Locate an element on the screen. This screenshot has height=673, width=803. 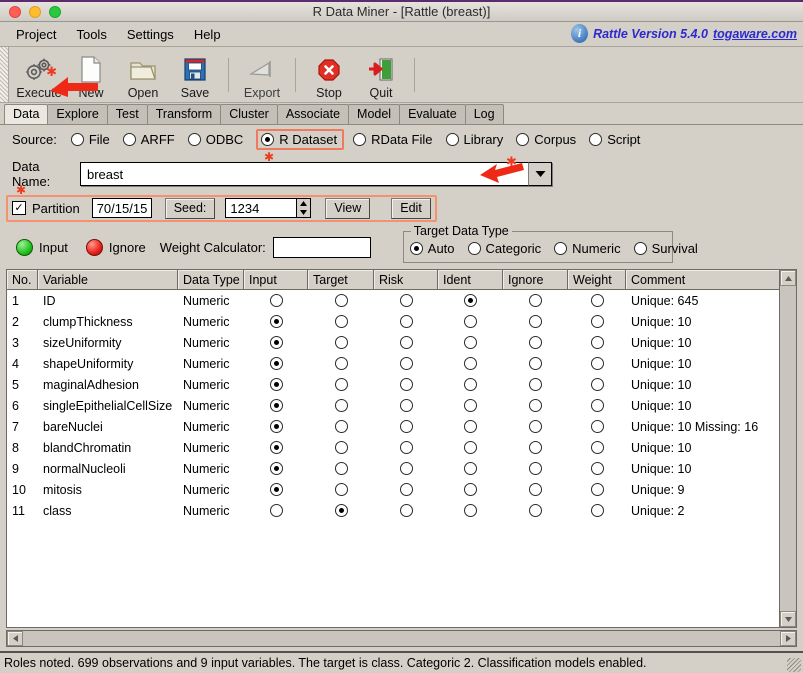
source-radio-arff is located at coordinates (129, 139).